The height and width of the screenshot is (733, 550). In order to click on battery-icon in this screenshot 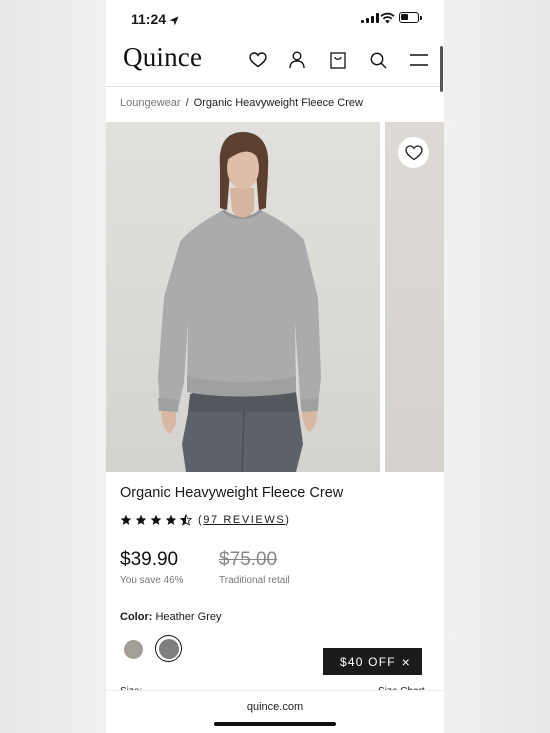, I will do `click(410, 17)`.